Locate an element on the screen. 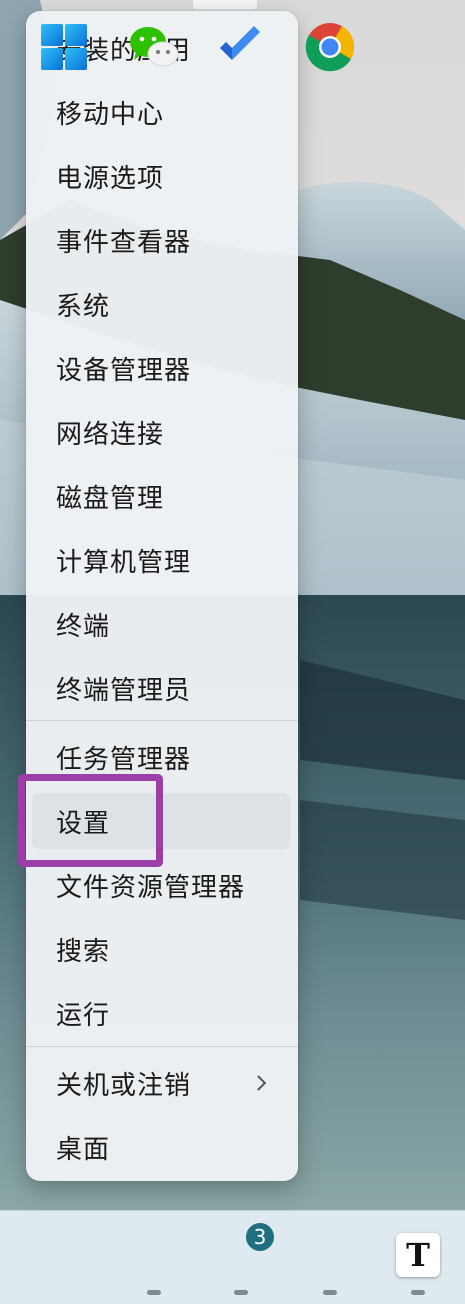  menu-item-label: 文件资源管理器 is located at coordinates (151, 887).